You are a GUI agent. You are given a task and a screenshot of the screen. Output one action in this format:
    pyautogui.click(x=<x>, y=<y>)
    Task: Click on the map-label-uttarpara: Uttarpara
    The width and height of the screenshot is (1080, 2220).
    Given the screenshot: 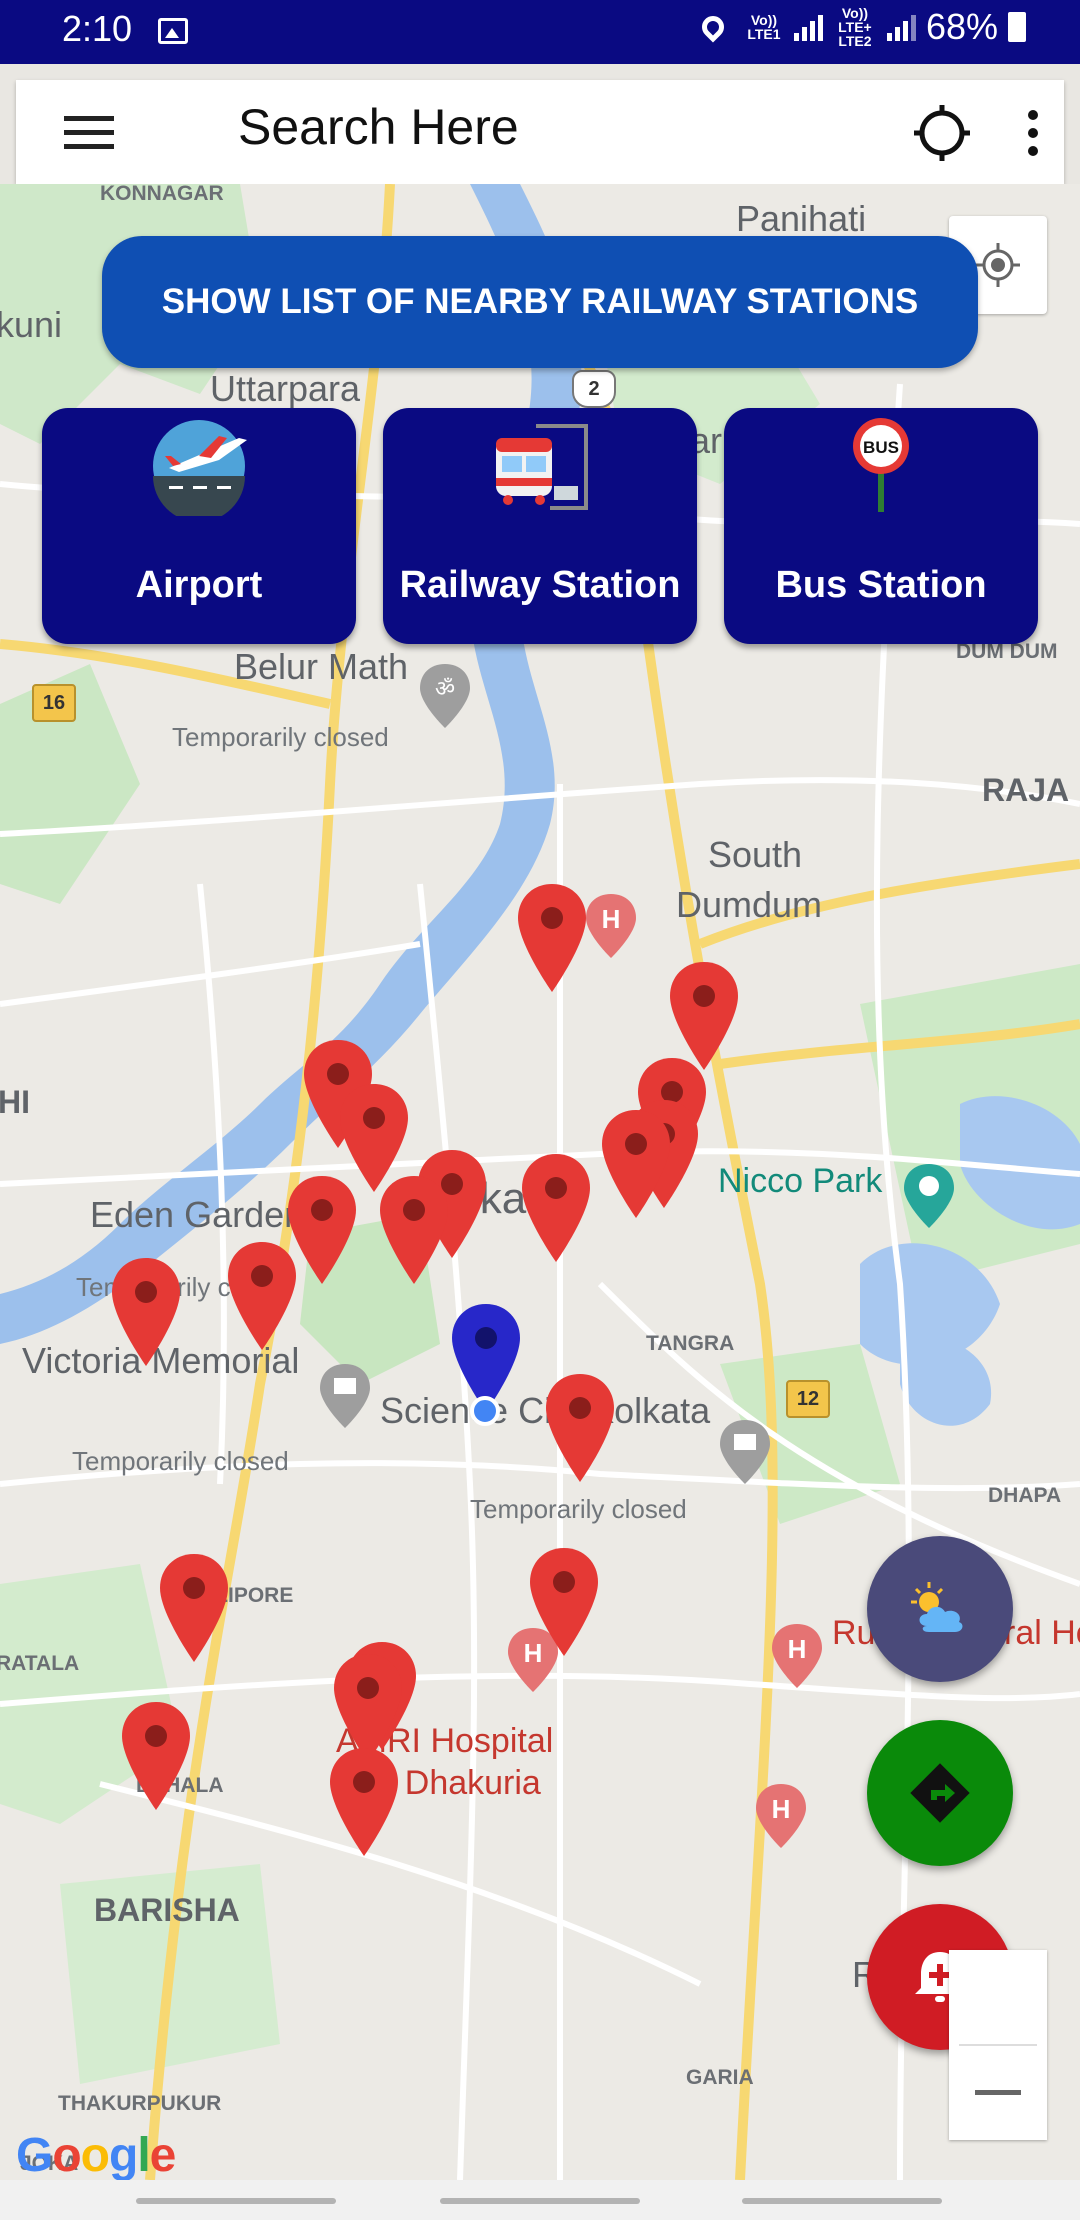 What is the action you would take?
    pyautogui.click(x=285, y=388)
    